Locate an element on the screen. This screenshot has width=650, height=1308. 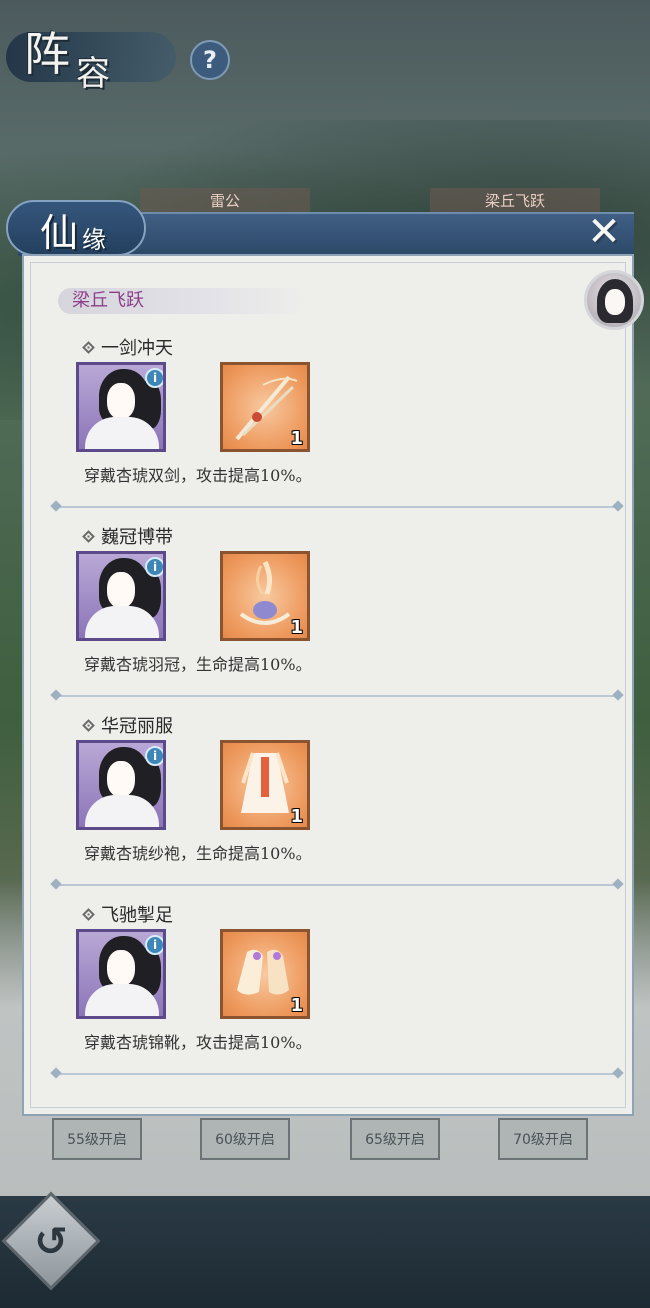
item-card-crown: 1 is located at coordinates (265, 596).